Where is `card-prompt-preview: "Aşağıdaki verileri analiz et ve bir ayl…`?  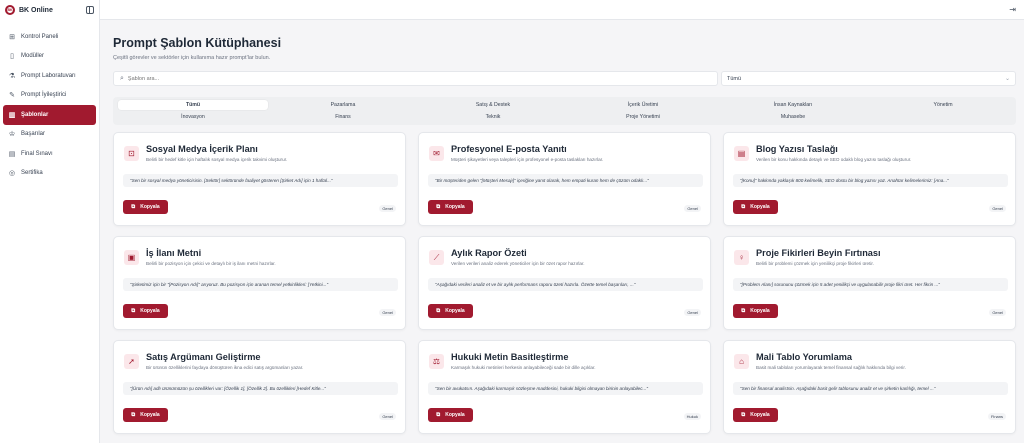
card-prompt-preview: "Aşağıdaki verileri analiz et ve bir ayl… is located at coordinates (565, 284).